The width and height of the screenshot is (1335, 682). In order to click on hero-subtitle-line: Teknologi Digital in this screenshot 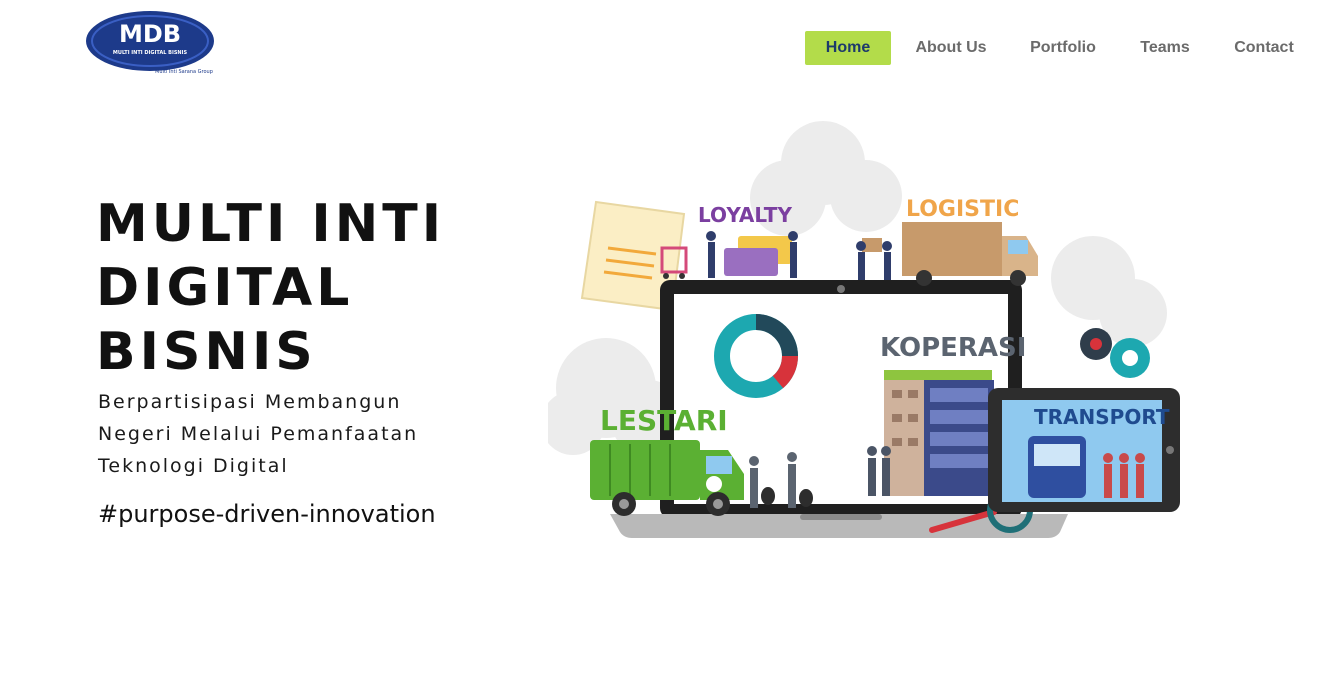, I will do `click(193, 466)`.